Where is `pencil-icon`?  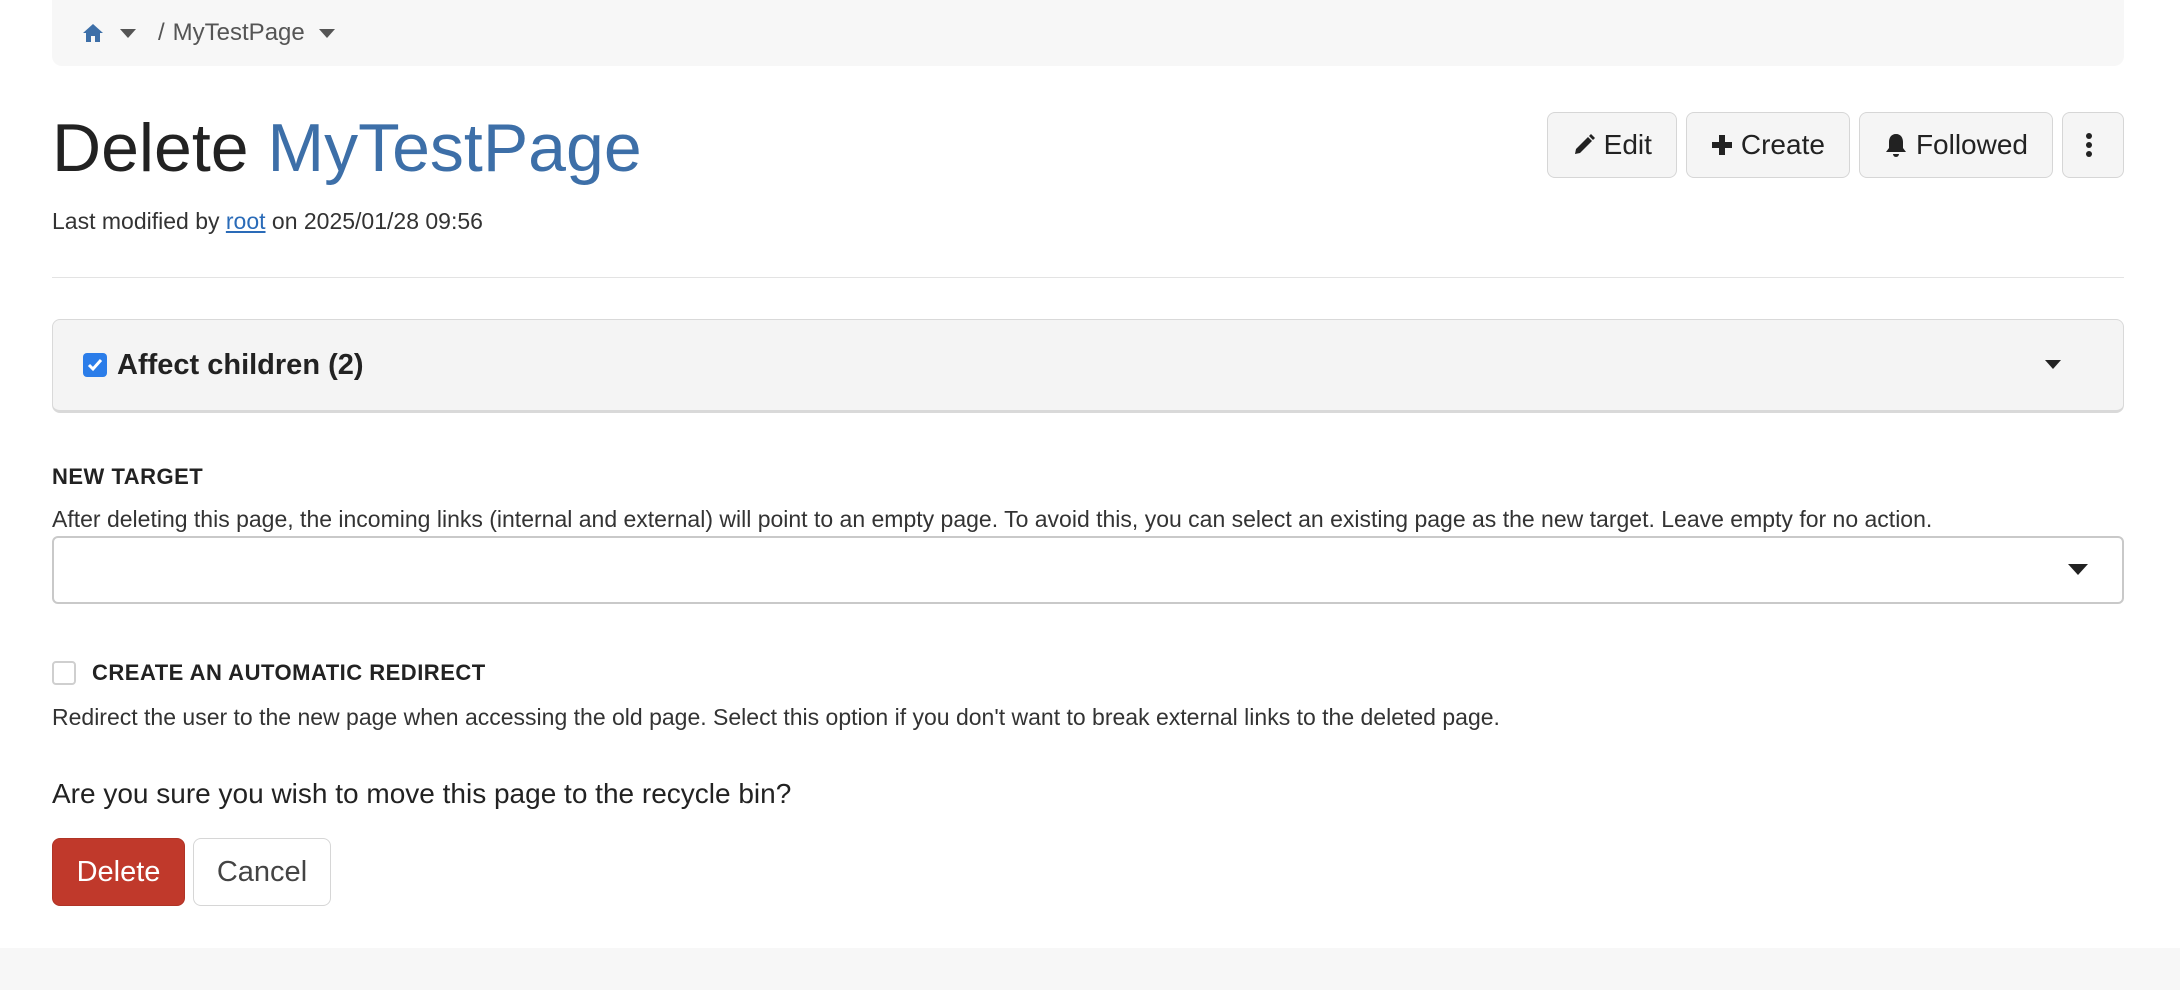 pencil-icon is located at coordinates (1584, 144).